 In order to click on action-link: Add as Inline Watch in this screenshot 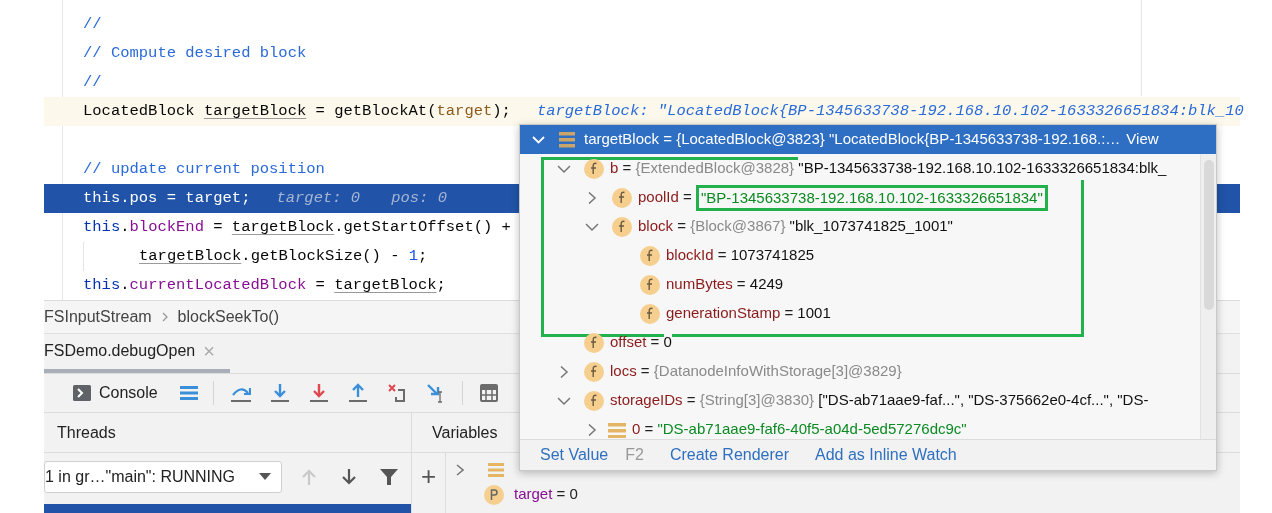, I will do `click(886, 455)`.